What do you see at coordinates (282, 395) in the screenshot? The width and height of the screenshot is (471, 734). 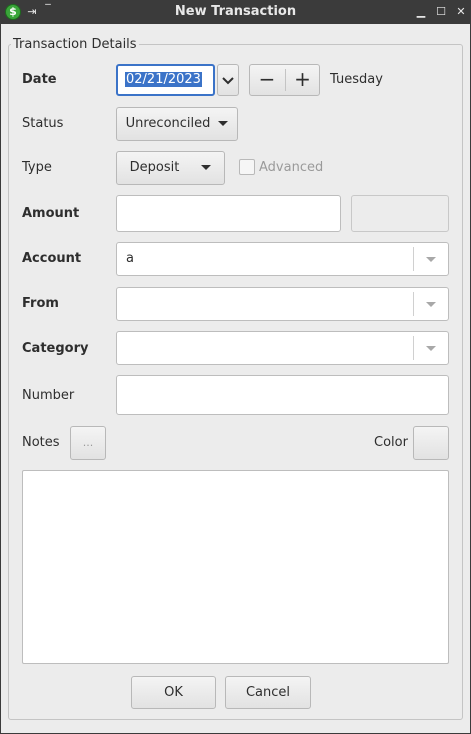 I see `number-input` at bounding box center [282, 395].